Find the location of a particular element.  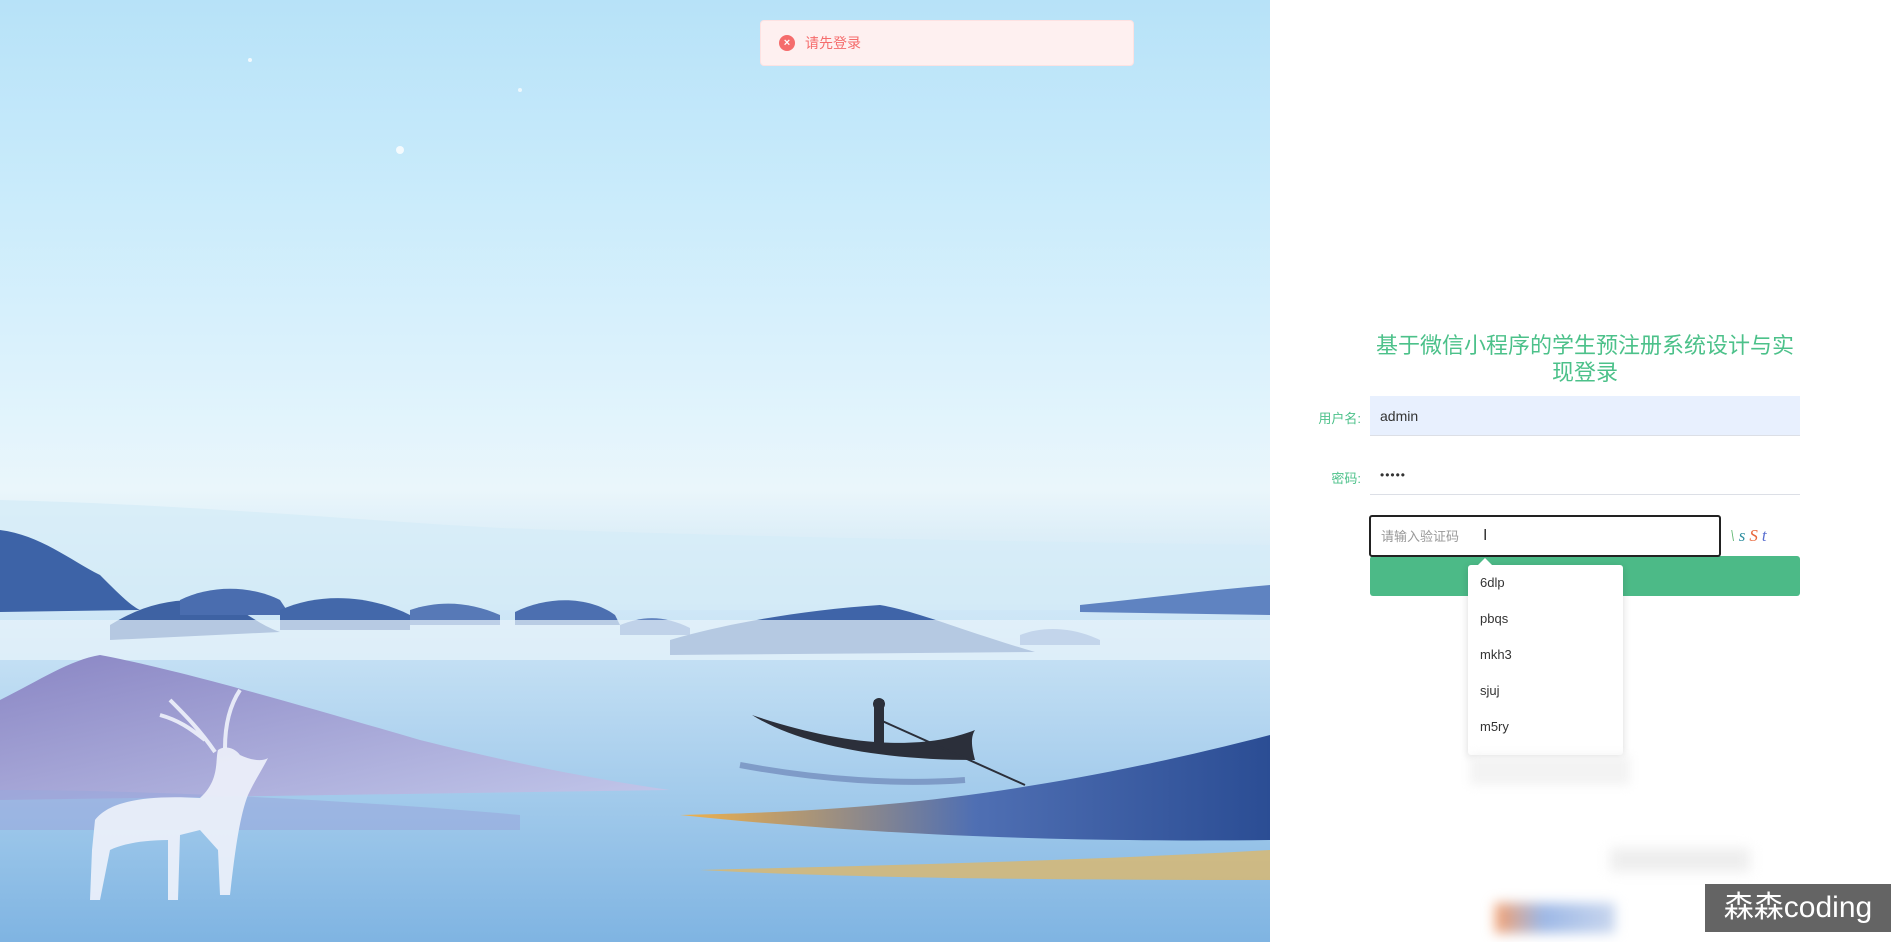

password-value: ••••• is located at coordinates (1393, 474).